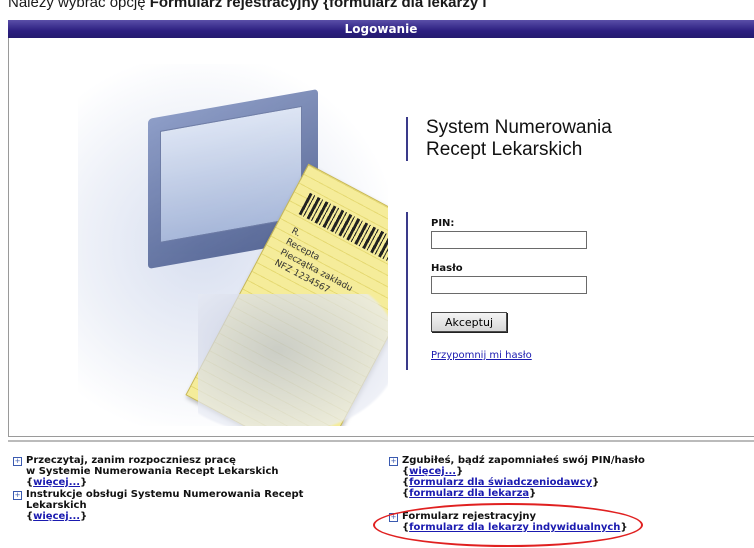 This screenshot has height=548, width=754. Describe the element at coordinates (508, 525) in the screenshot. I see `highlight-circle` at that location.